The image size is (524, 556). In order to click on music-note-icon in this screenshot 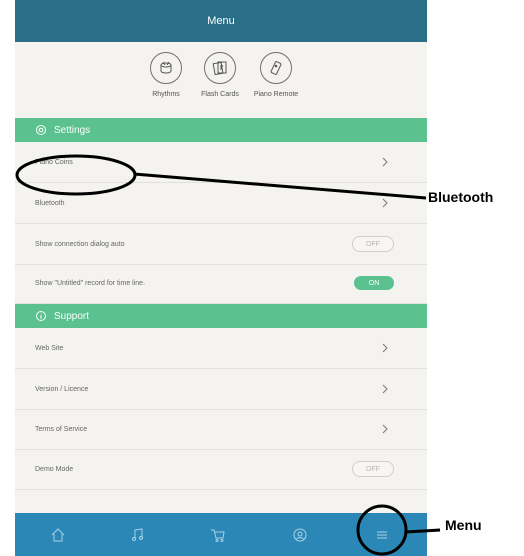, I will do `click(138, 535)`.